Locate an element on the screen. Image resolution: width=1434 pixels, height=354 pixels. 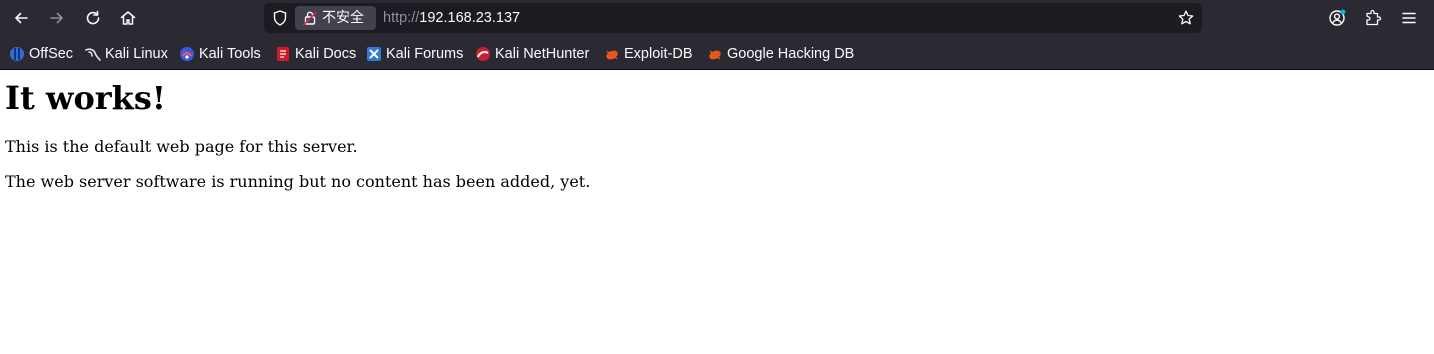
kali-dragon-icon is located at coordinates (93, 54).